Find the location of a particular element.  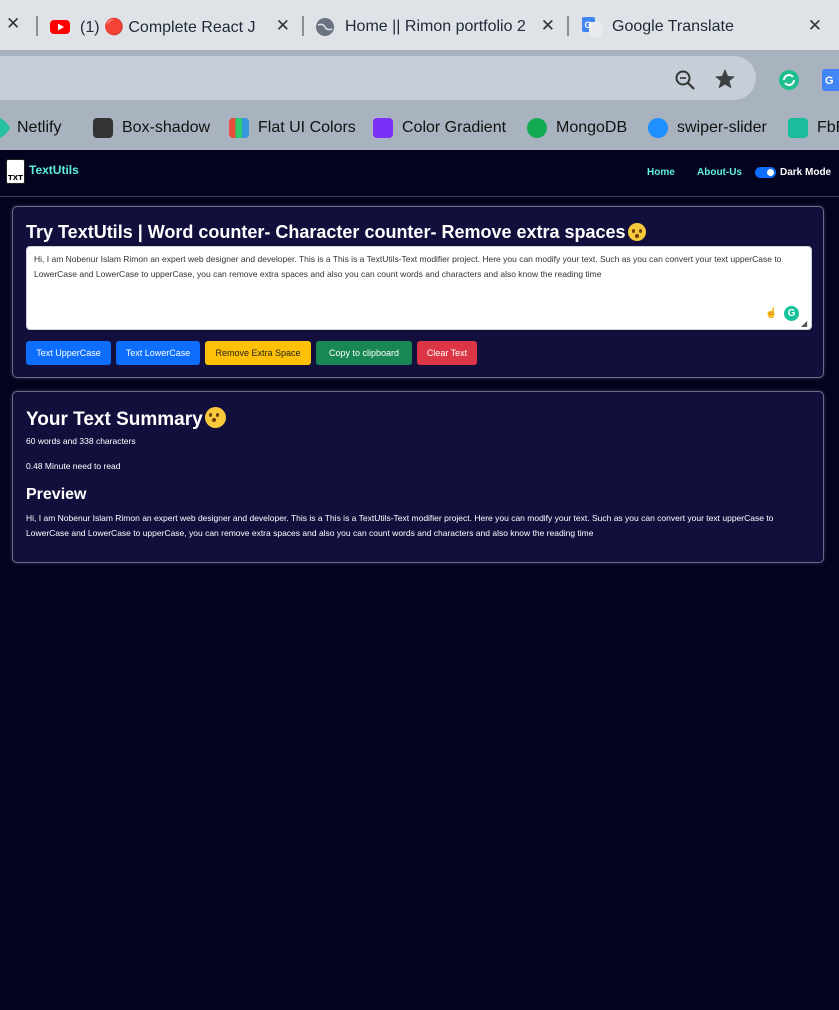

bookmark-label: FbR is located at coordinates (828, 127).